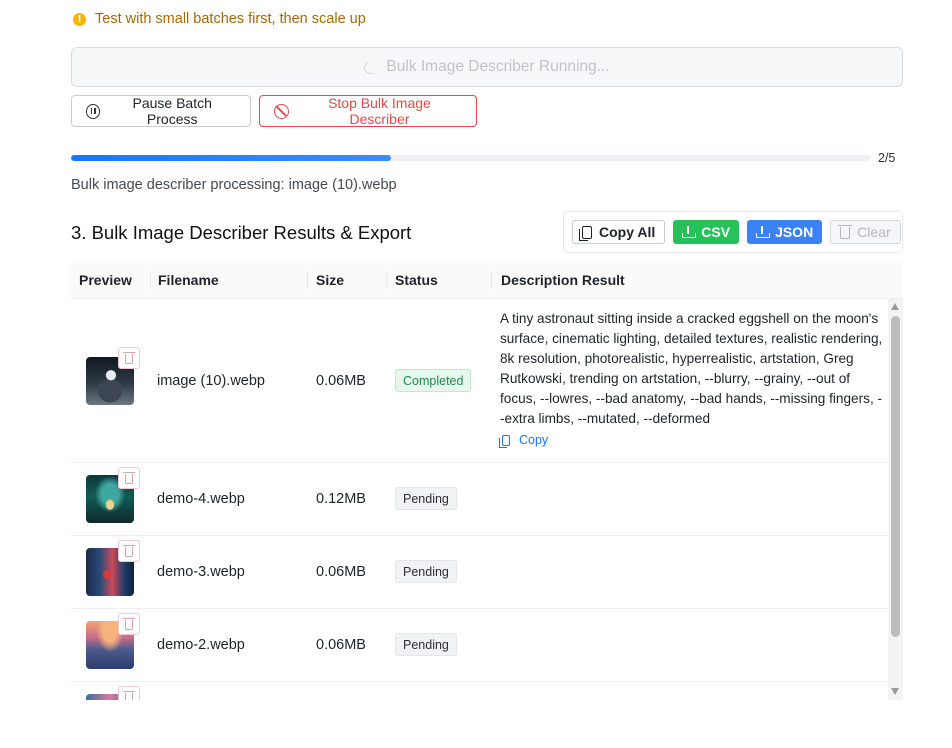 This screenshot has width=952, height=748. I want to click on clear-label: Clear, so click(874, 232).